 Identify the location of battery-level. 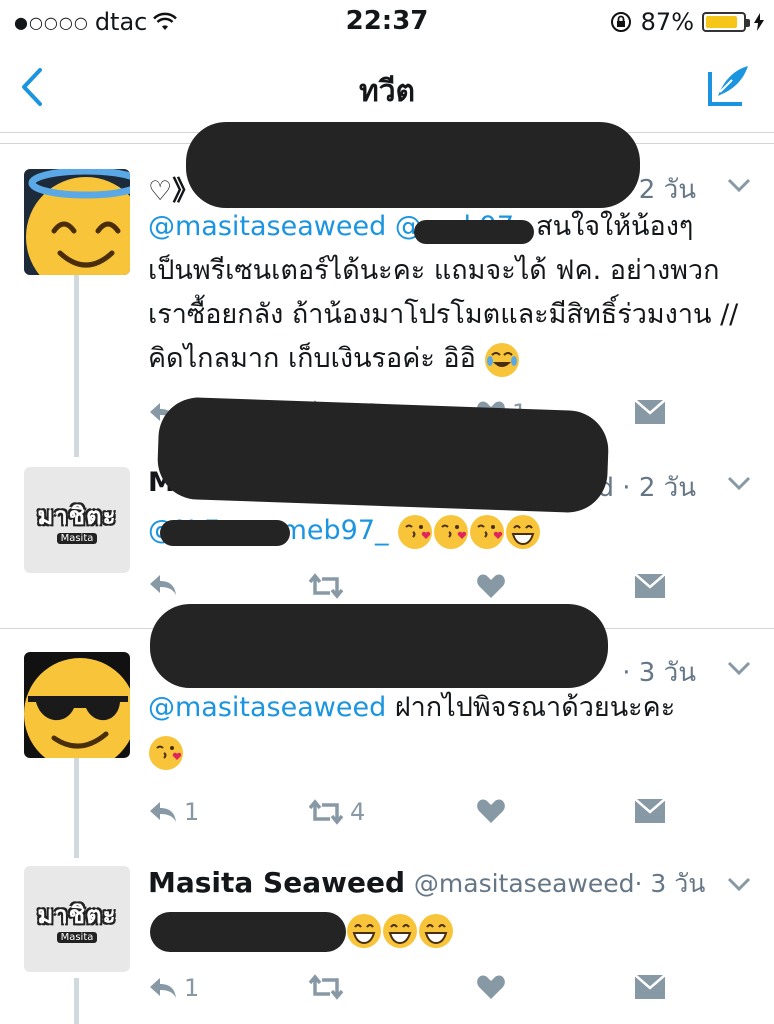
(722, 22).